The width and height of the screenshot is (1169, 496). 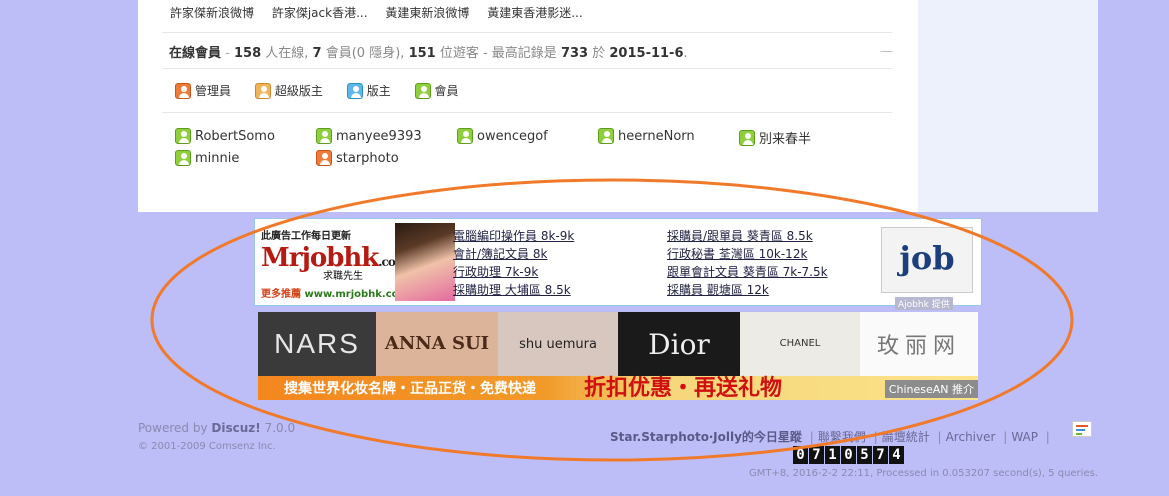 I want to click on online-record-text: 於, so click(x=599, y=53).